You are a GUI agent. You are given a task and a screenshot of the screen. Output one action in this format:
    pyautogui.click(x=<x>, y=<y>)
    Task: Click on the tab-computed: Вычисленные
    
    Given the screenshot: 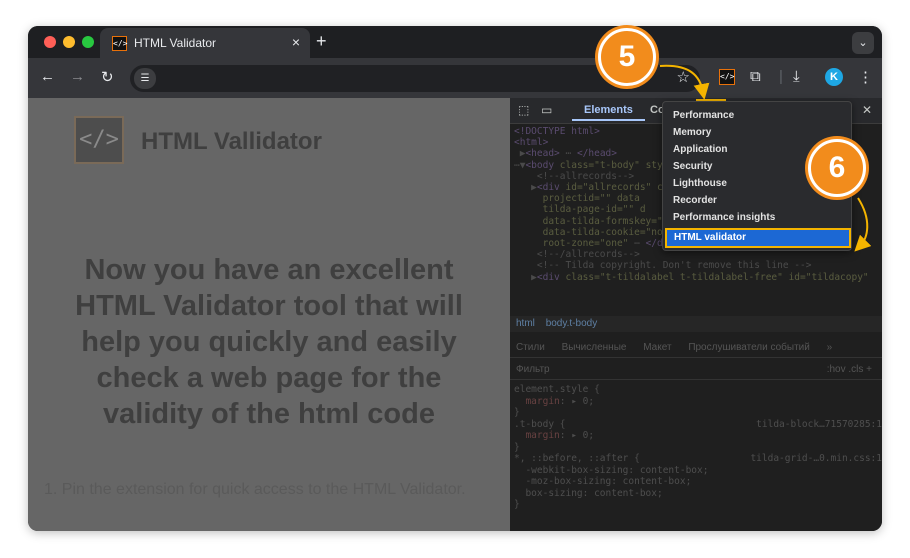 What is the action you would take?
    pyautogui.click(x=594, y=347)
    